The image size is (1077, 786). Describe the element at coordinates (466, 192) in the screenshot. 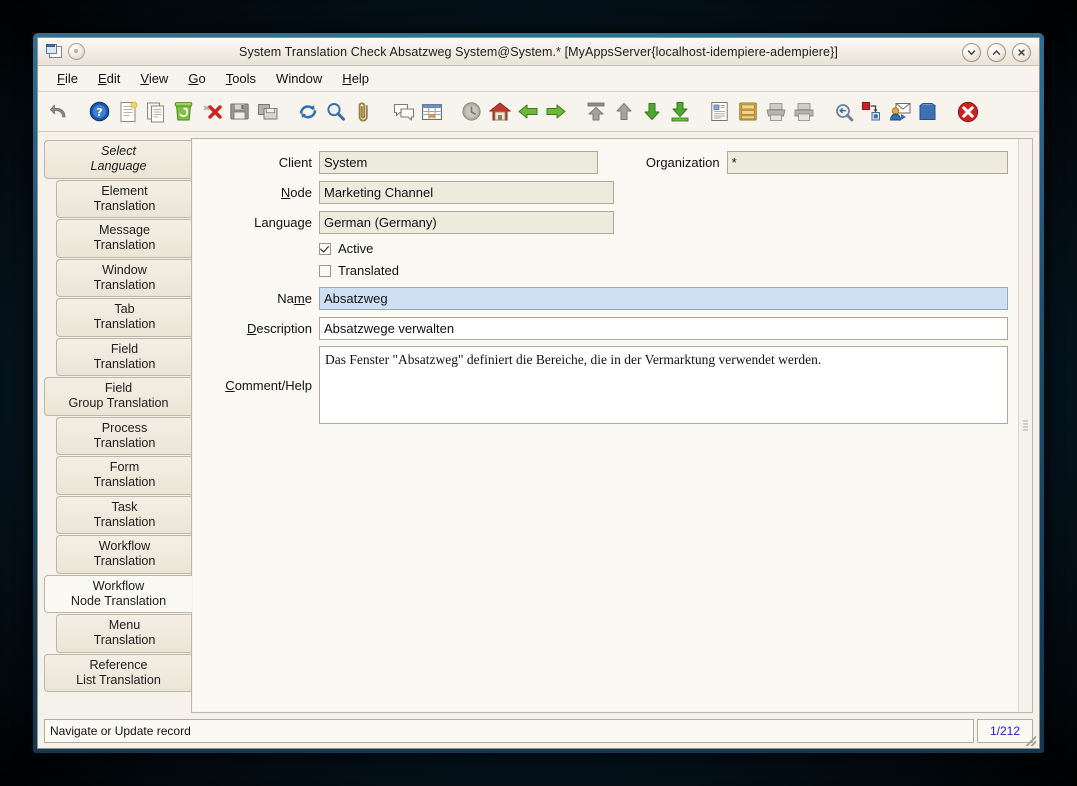

I see `node-field: Marketing Channel` at that location.